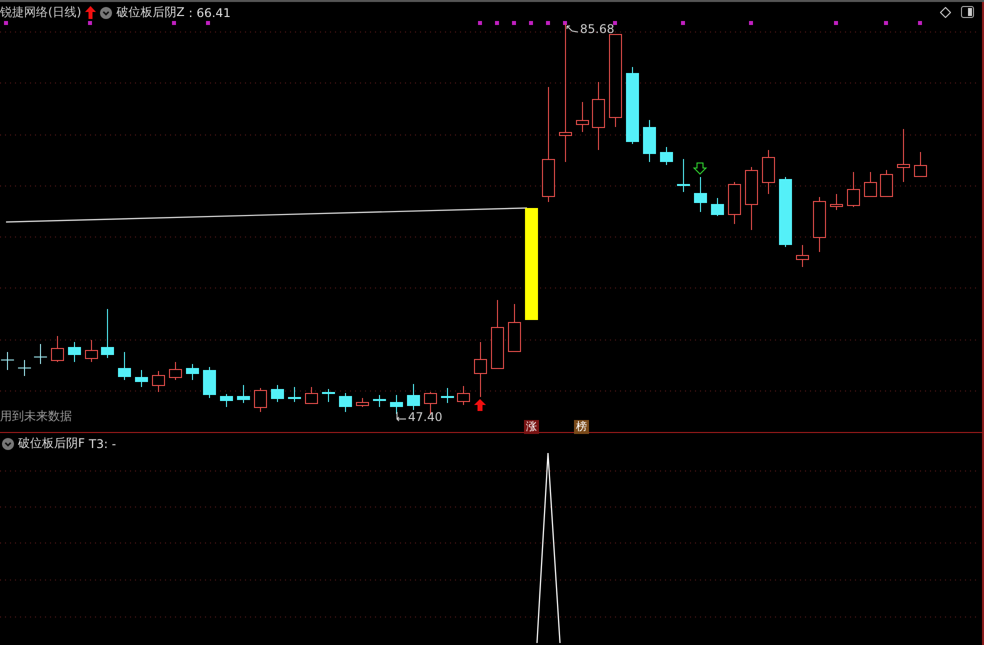 This screenshot has width=984, height=645. What do you see at coordinates (531, 427) in the screenshot?
I see `rise-tag: 涨` at bounding box center [531, 427].